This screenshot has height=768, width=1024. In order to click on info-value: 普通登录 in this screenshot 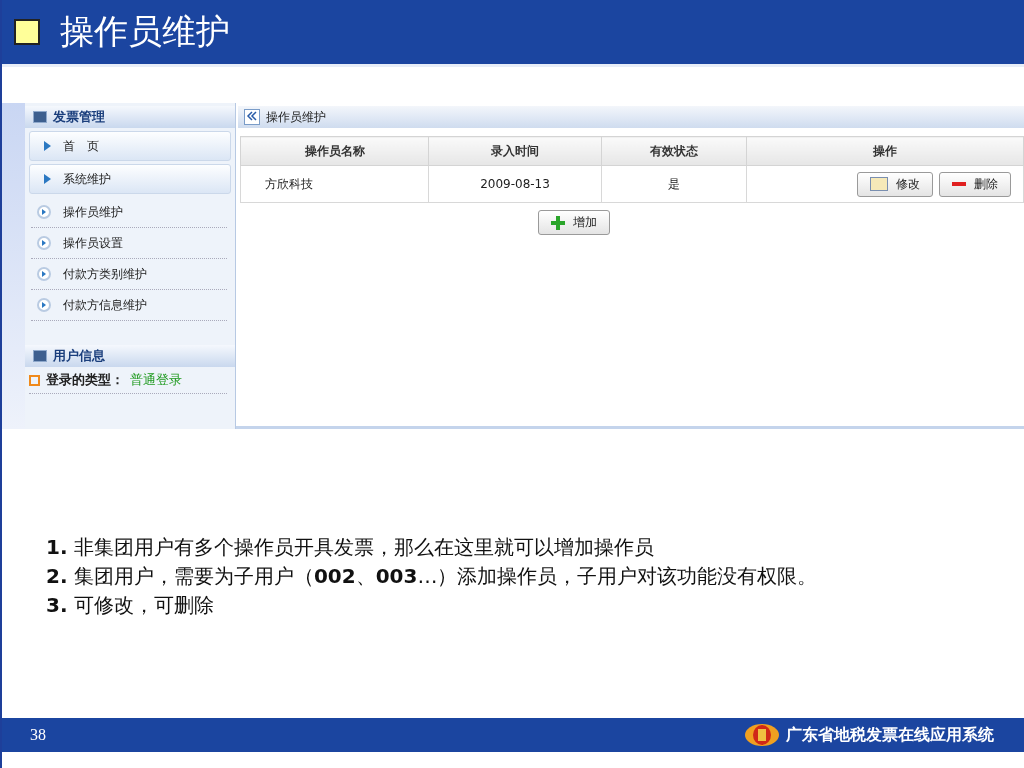, I will do `click(156, 380)`.